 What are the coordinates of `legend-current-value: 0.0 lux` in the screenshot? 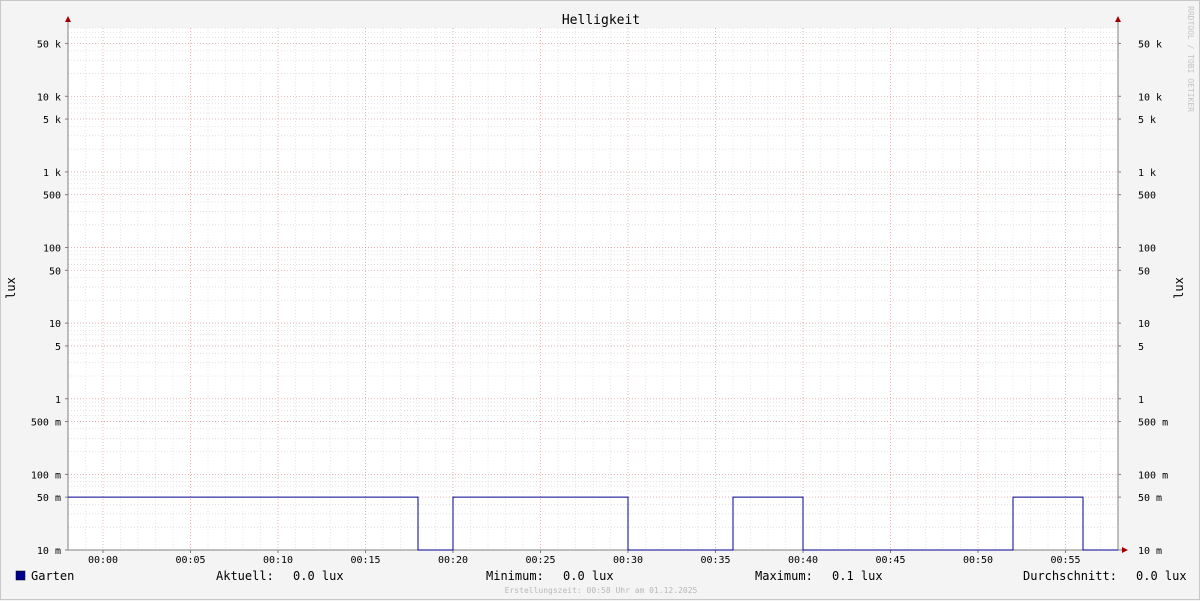 It's located at (318, 576).